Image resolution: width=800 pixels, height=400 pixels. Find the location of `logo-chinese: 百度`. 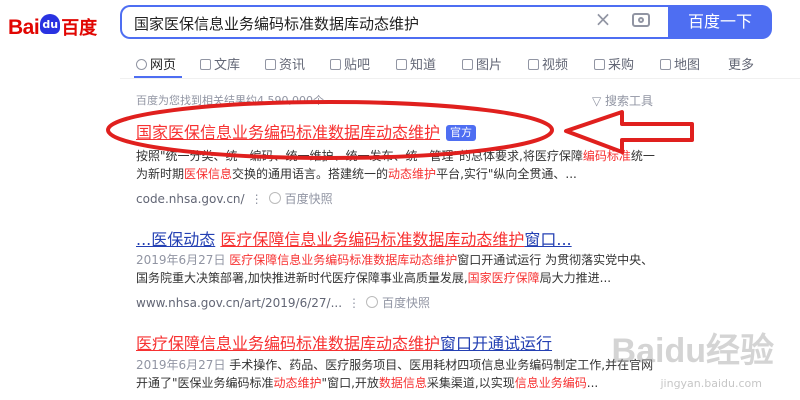

logo-chinese: 百度 is located at coordinates (79, 28).